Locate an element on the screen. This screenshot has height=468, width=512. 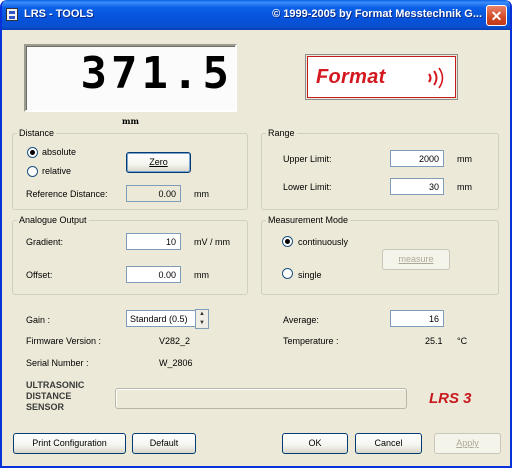
cancel-button: Cancel is located at coordinates (388, 443).